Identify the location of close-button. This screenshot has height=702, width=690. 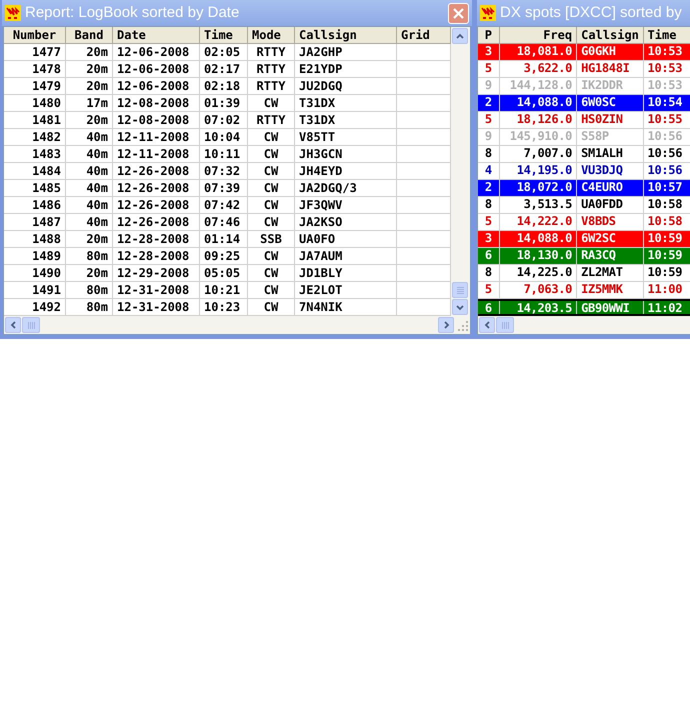
(458, 13).